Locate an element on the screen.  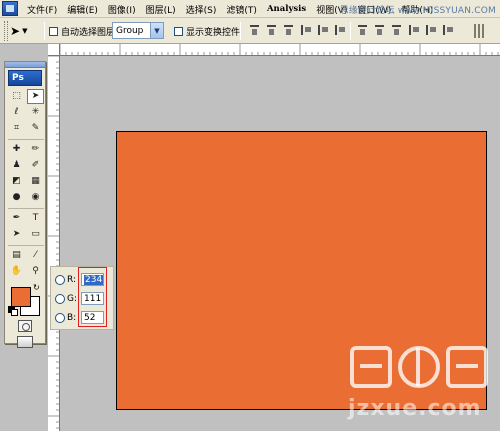
pen-tool-icon: ✒ is located at coordinates (16, 218).